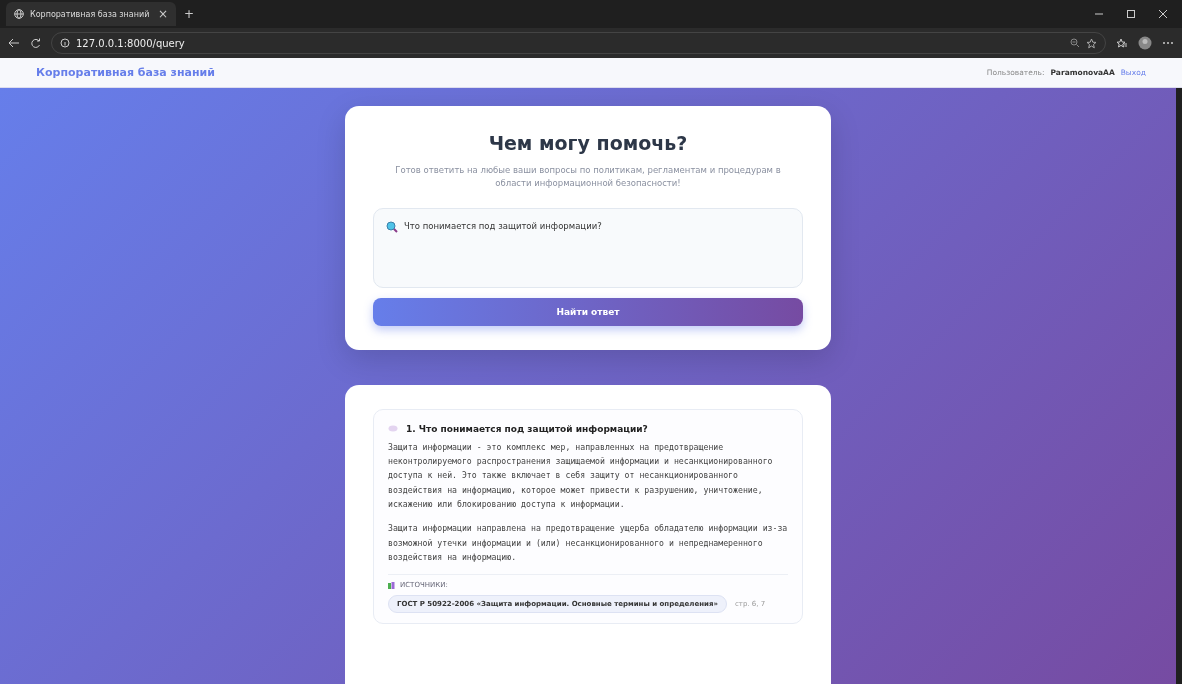  I want to click on close-icon, so click(1163, 14).